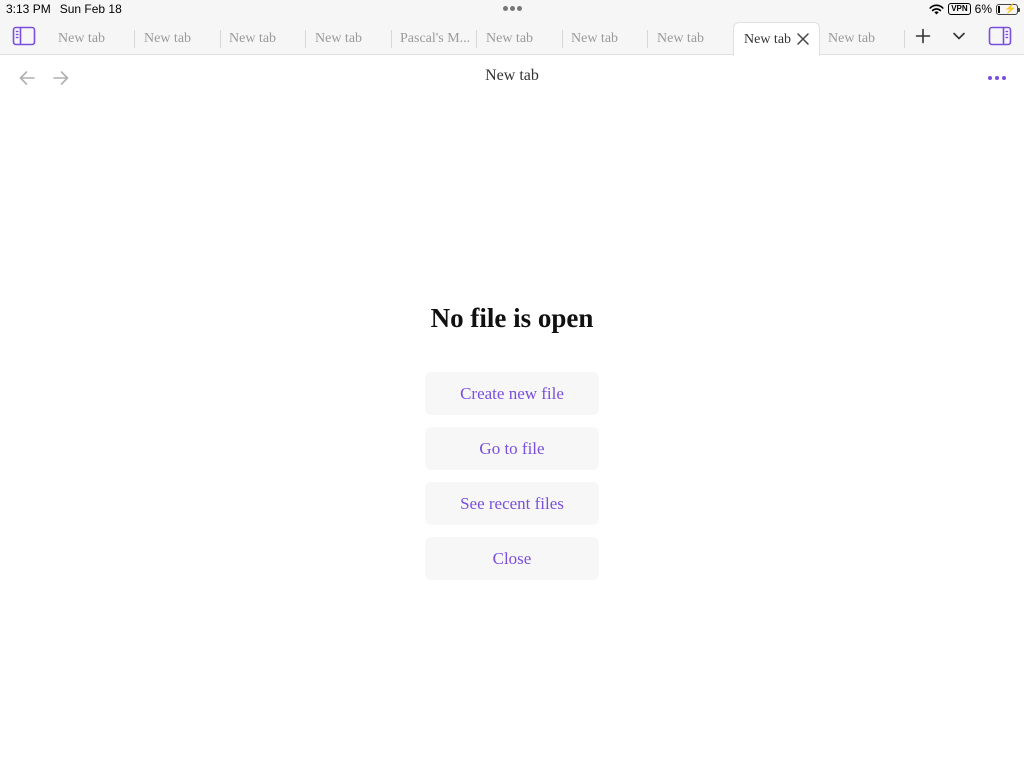 Image resolution: width=1024 pixels, height=768 pixels. I want to click on close-button: Close, so click(512, 558).